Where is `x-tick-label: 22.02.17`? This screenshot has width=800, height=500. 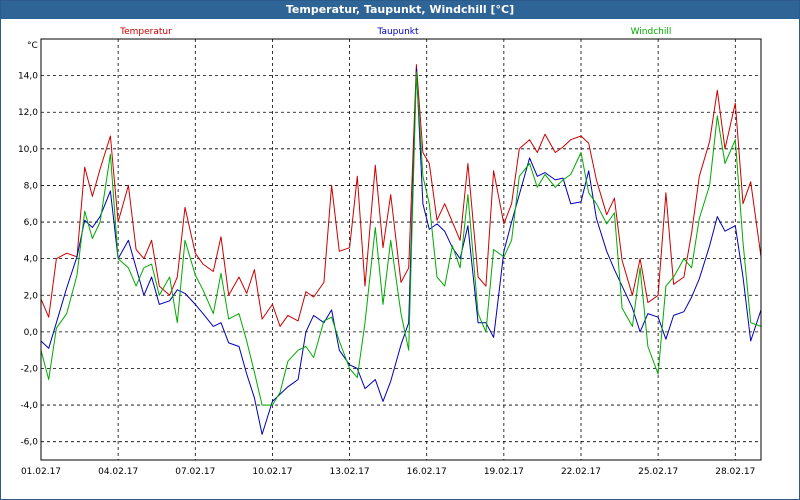 x-tick-label: 22.02.17 is located at coordinates (581, 472).